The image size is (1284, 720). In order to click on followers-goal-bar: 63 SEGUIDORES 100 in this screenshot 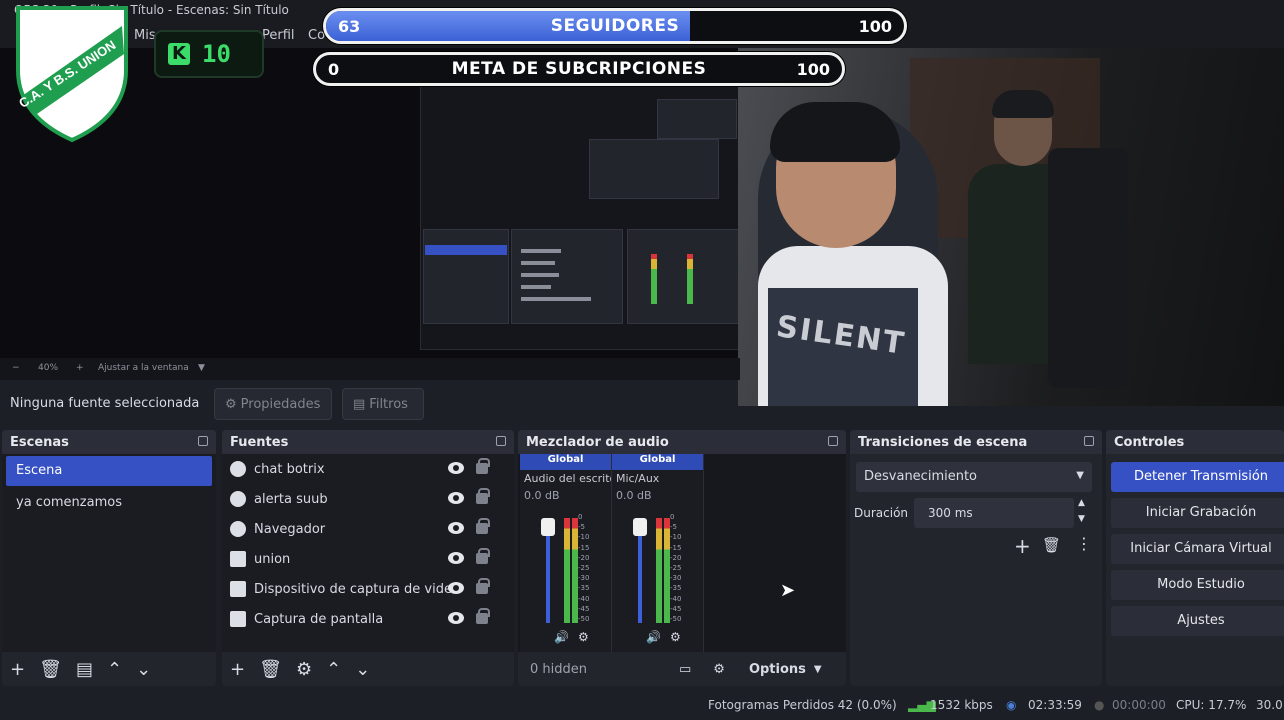, I will do `click(615, 26)`.